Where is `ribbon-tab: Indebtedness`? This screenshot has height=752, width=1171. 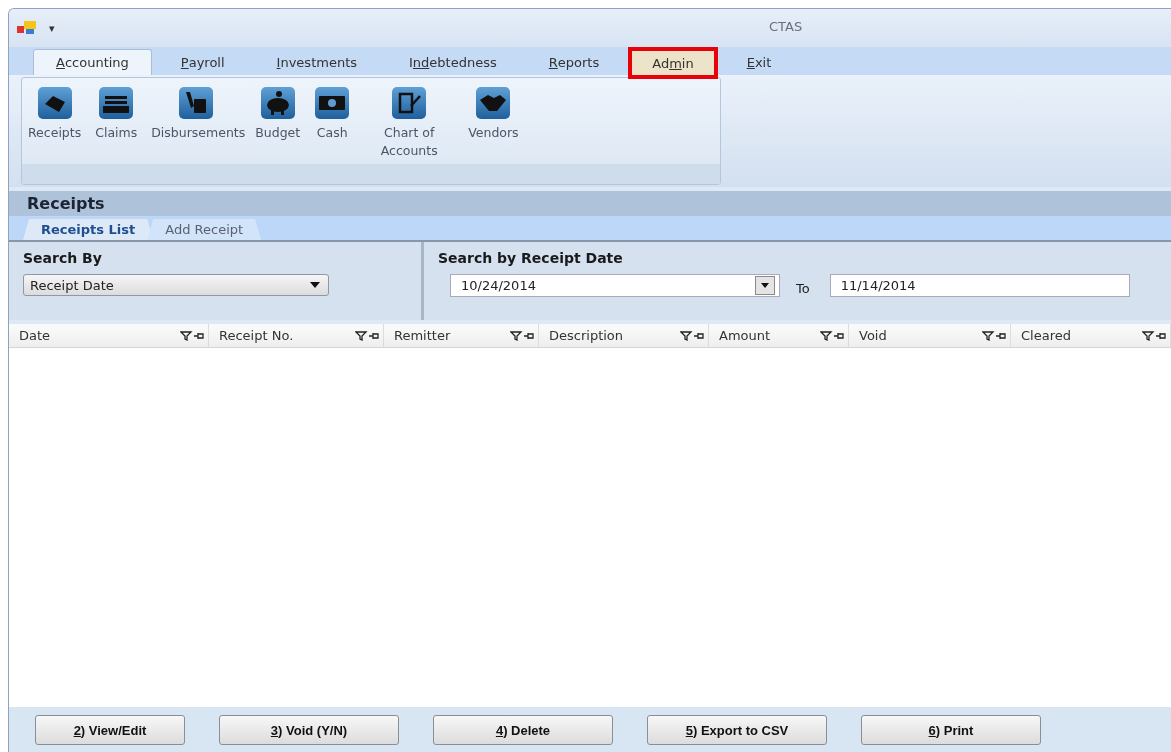 ribbon-tab: Indebtedness is located at coordinates (453, 62).